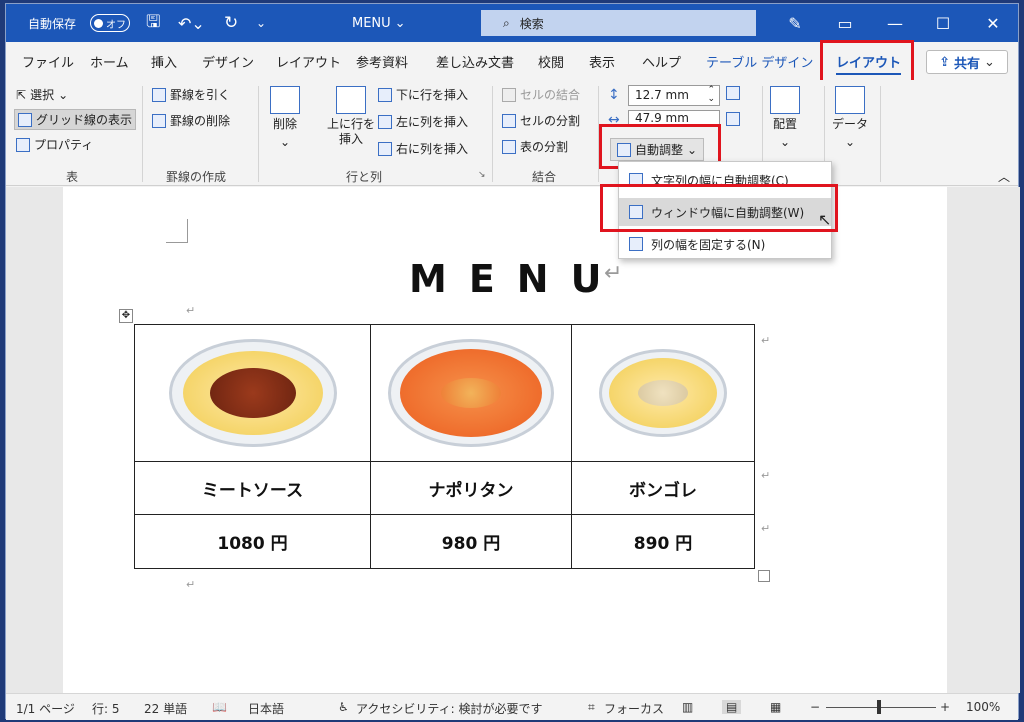 Image resolution: width=1024 pixels, height=722 pixels. I want to click on properties-button: プロパティ, so click(54, 144).